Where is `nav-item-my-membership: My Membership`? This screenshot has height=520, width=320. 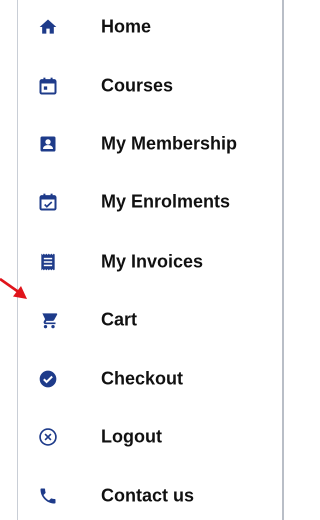 nav-item-my-membership: My Membership is located at coordinates (150, 144).